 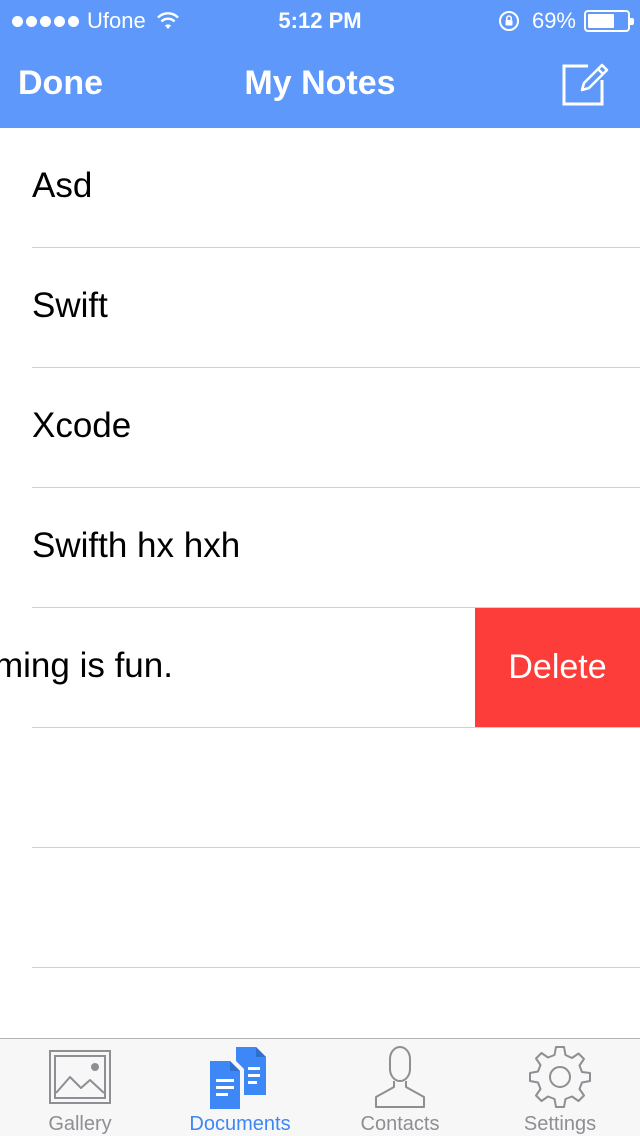 What do you see at coordinates (240, 1124) in the screenshot?
I see `tab-label: Documents` at bounding box center [240, 1124].